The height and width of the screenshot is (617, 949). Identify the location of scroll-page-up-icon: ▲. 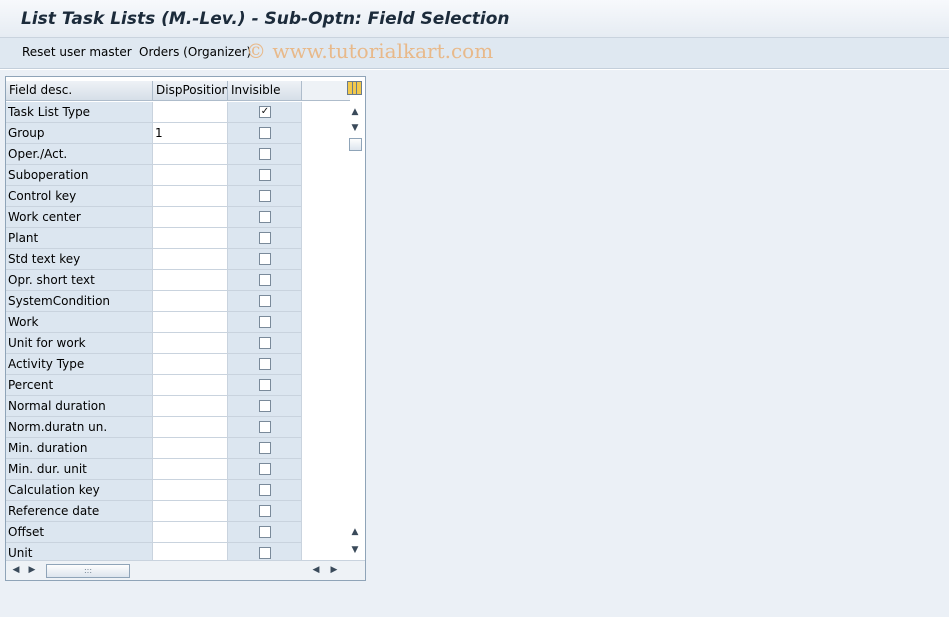
(355, 532).